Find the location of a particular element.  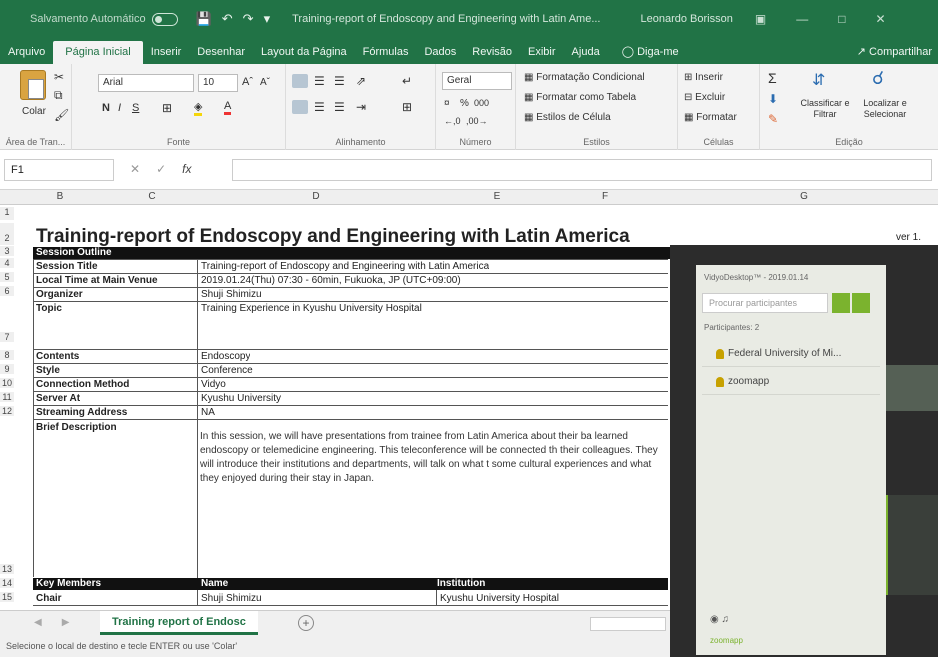

align-middle-icon: ☰ is located at coordinates (319, 81).